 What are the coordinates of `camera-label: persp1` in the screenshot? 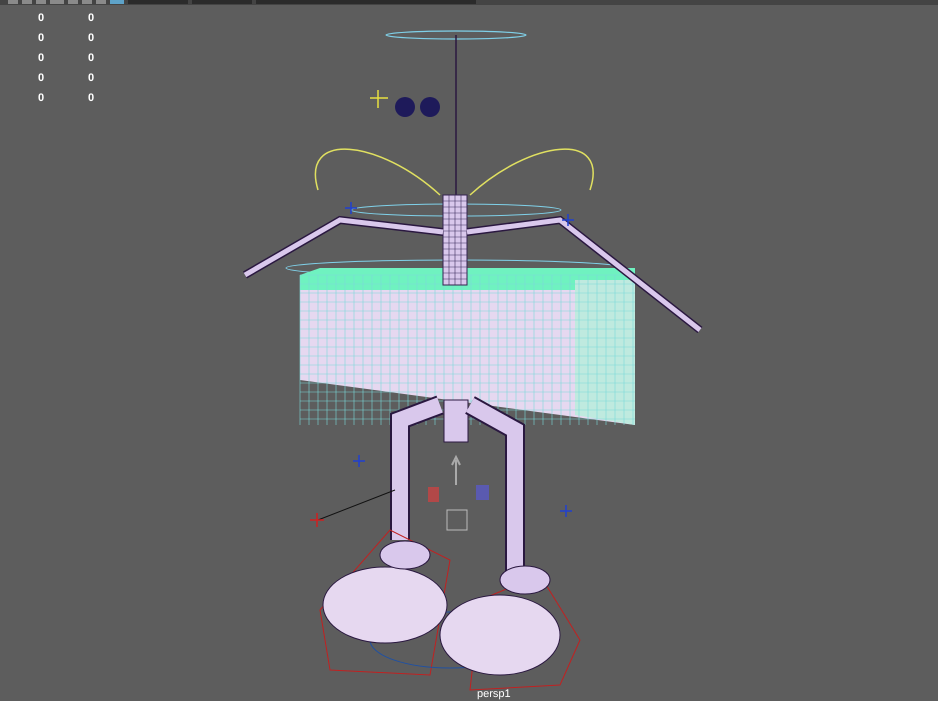 It's located at (494, 694).